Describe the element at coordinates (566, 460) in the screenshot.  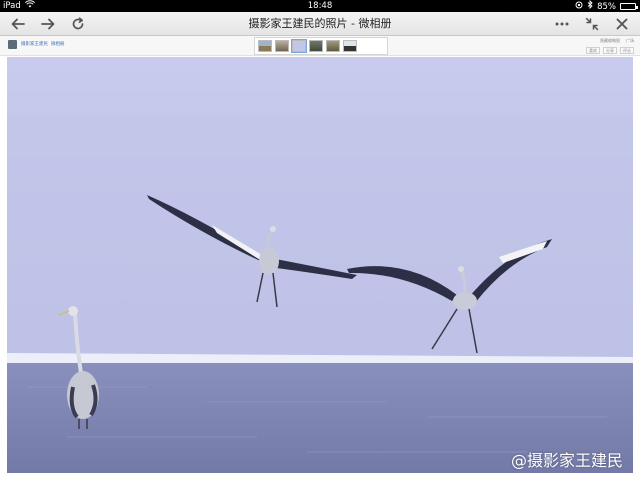
I see `photo-watermark: @摄影家王建民` at that location.